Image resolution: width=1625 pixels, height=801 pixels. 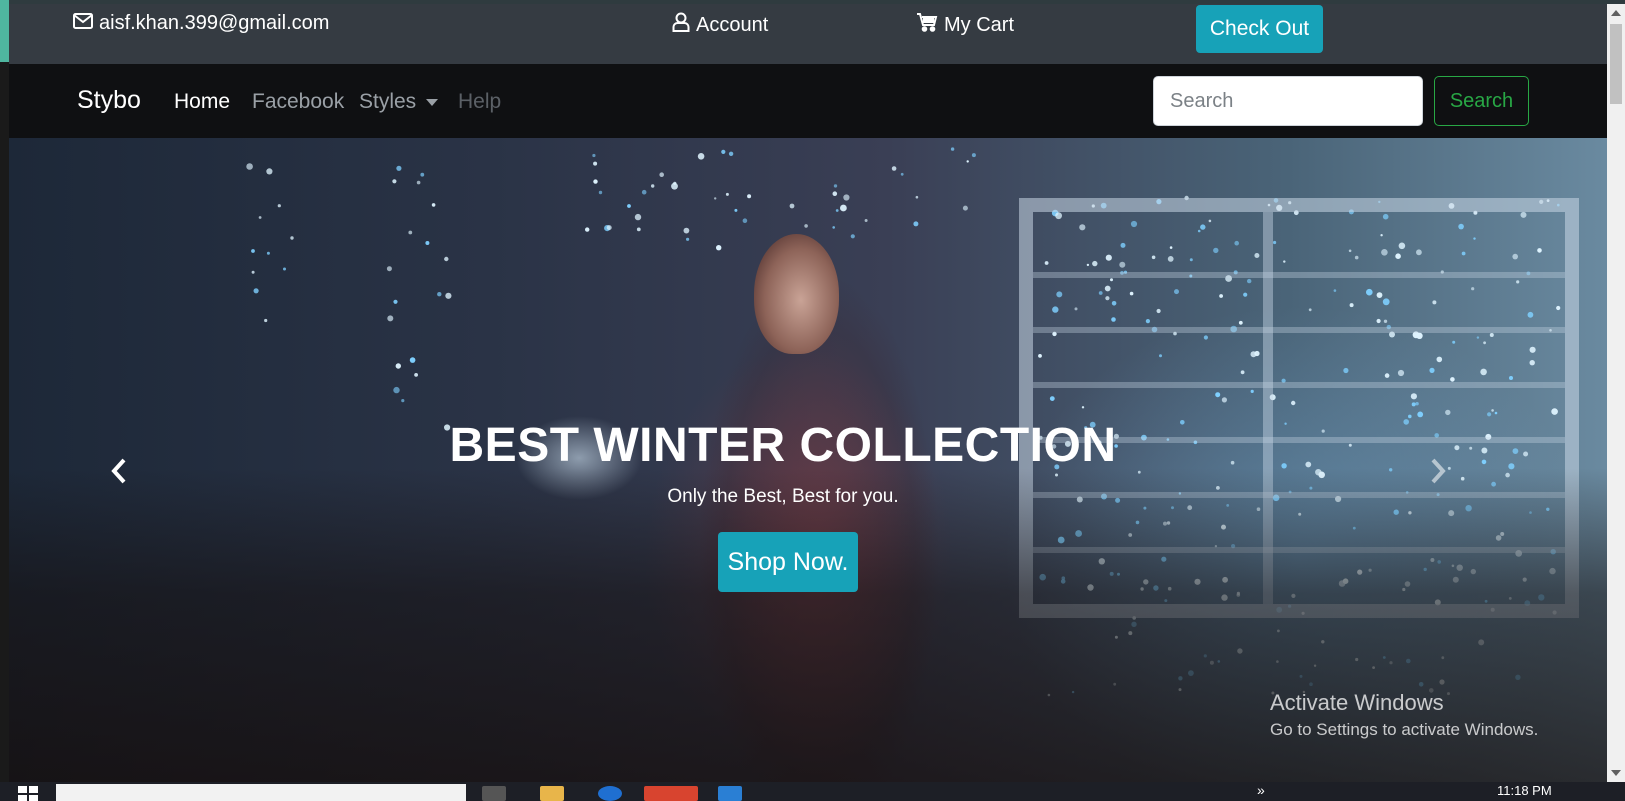 I want to click on nav-help: Help, so click(x=479, y=102).